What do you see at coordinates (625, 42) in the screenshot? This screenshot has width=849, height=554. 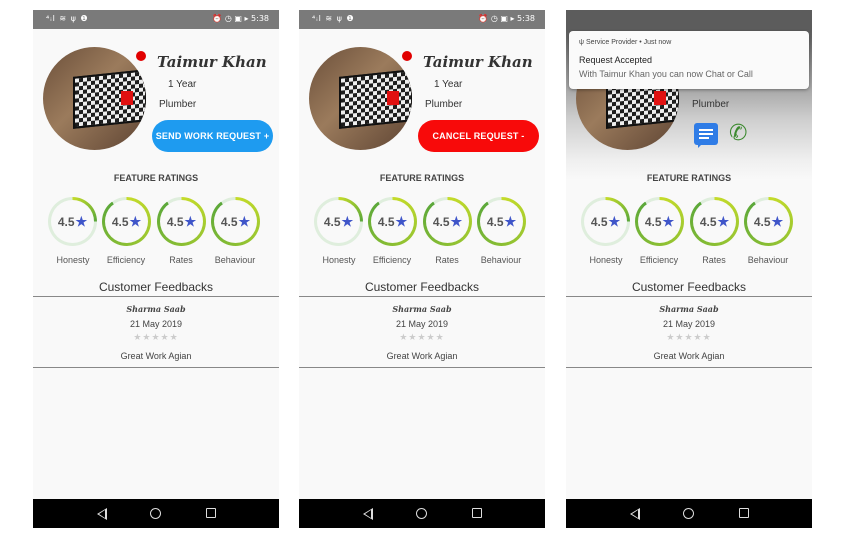 I see `notification-app-line: ψ Service Provider • Just now` at bounding box center [625, 42].